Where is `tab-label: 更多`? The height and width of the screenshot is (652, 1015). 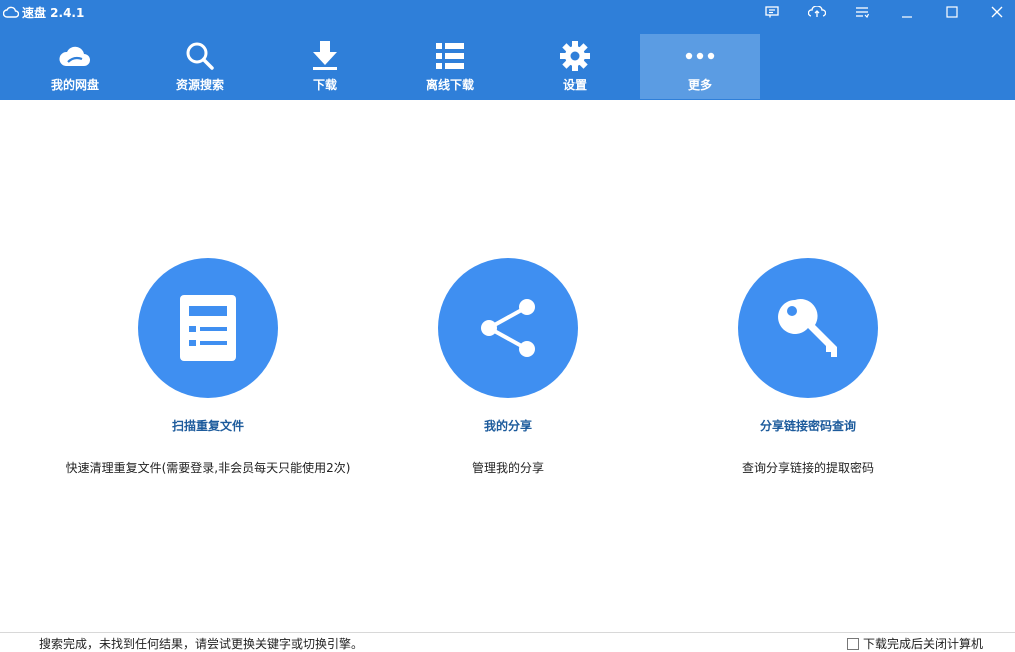
tab-label: 更多 is located at coordinates (699, 85).